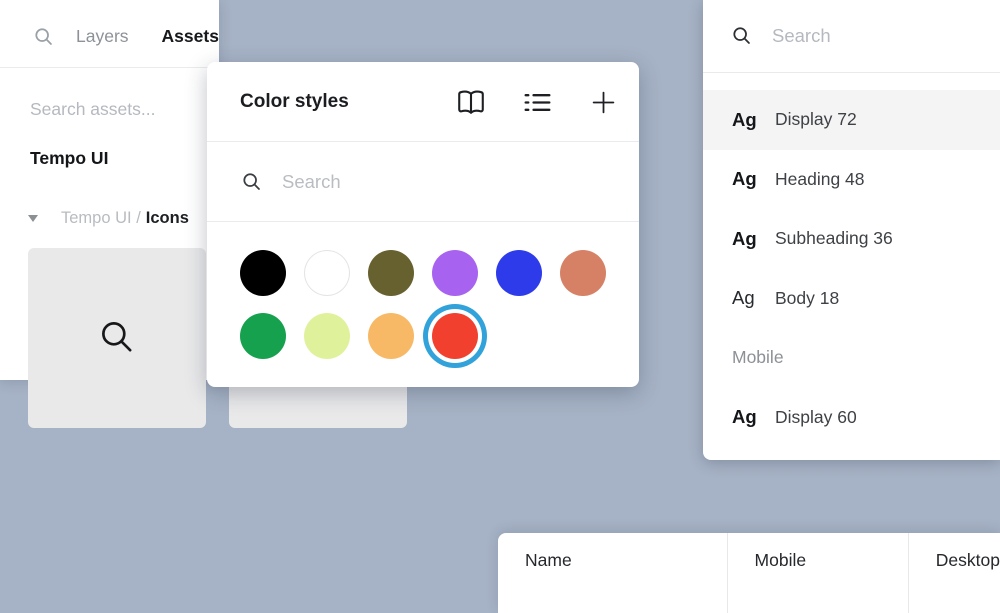  What do you see at coordinates (583, 273) in the screenshot?
I see `color-swatch-salmon` at bounding box center [583, 273].